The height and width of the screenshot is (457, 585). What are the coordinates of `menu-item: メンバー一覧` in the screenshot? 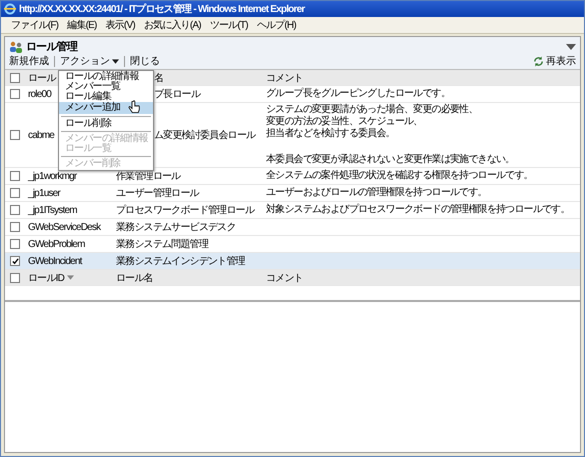 It's located at (106, 87).